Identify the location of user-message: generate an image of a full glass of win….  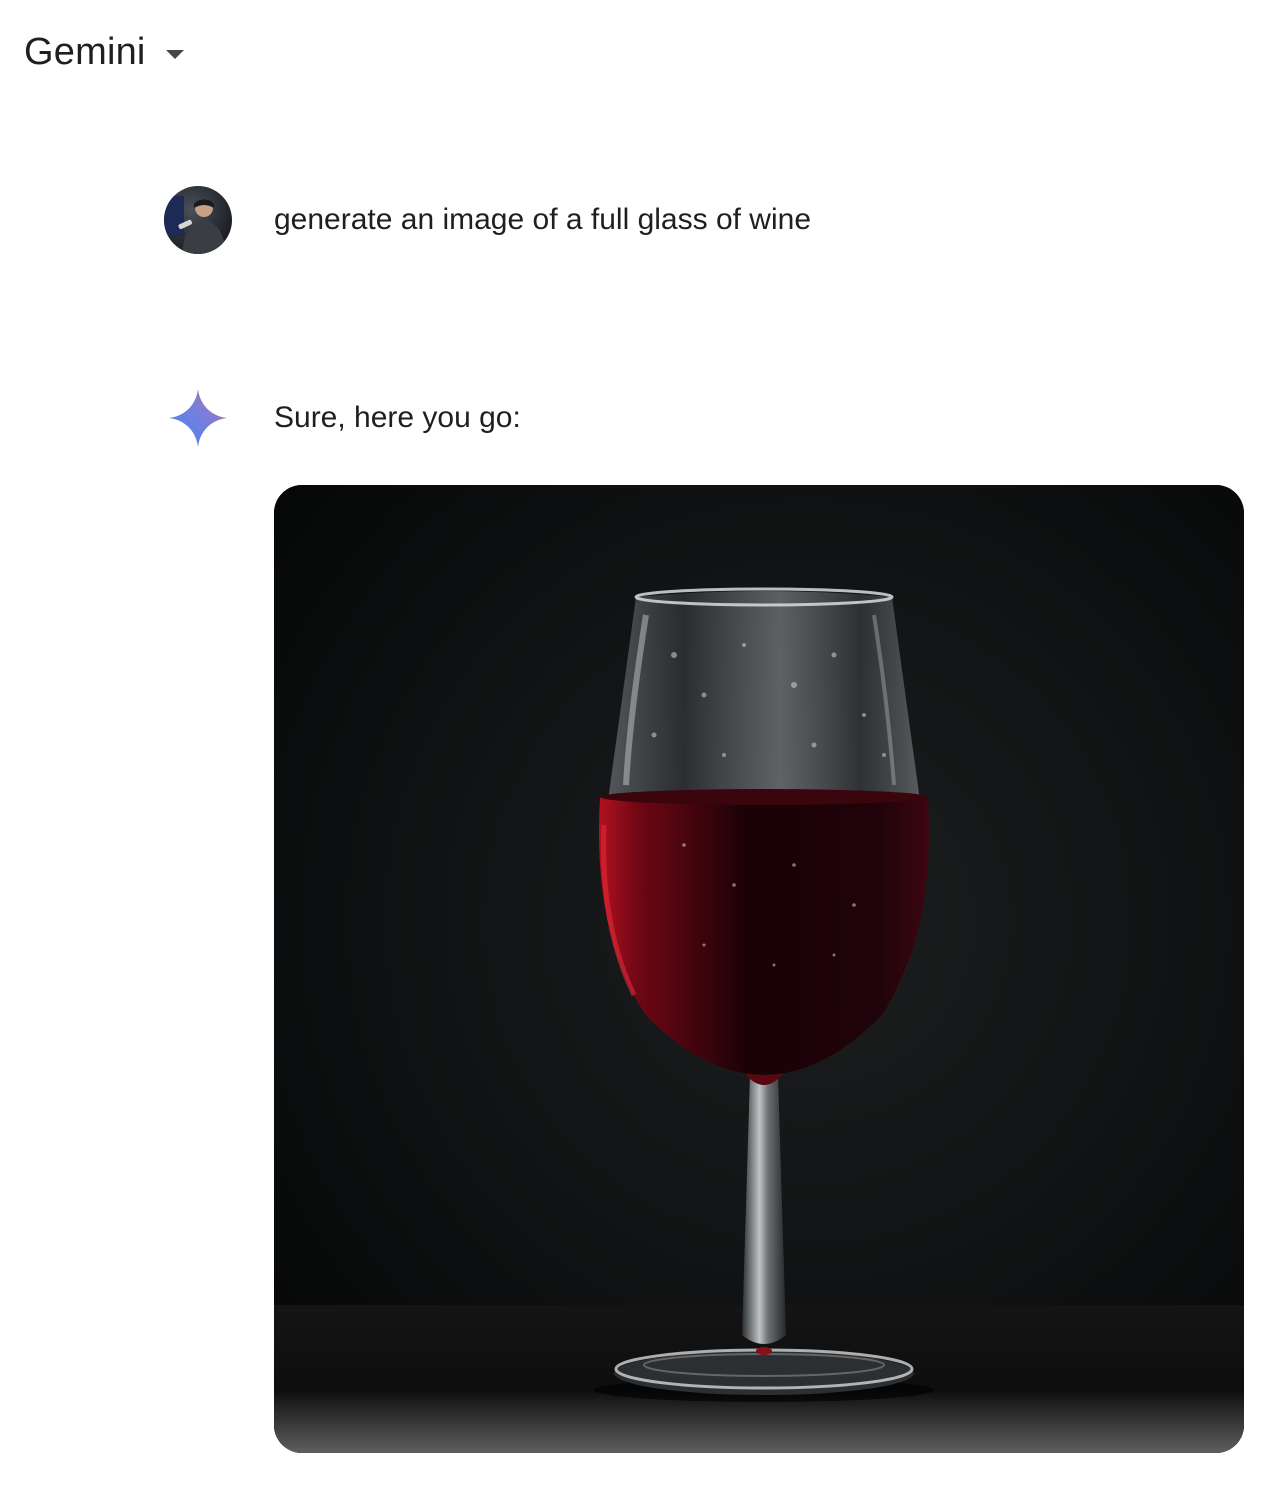
(487, 220).